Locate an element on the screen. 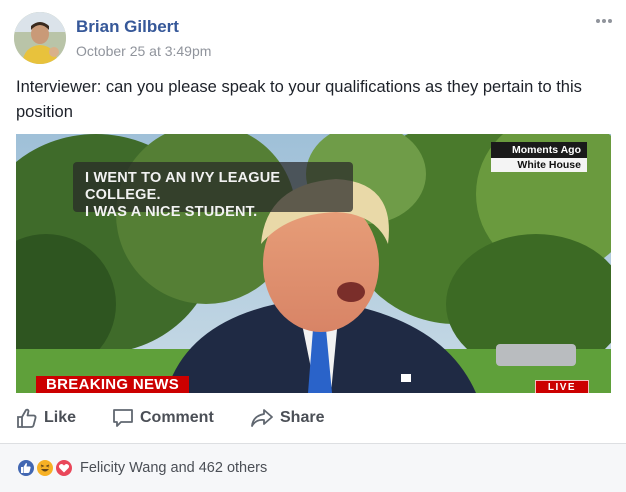 Image resolution: width=626 pixels, height=492 pixels. share-label: Share is located at coordinates (302, 417).